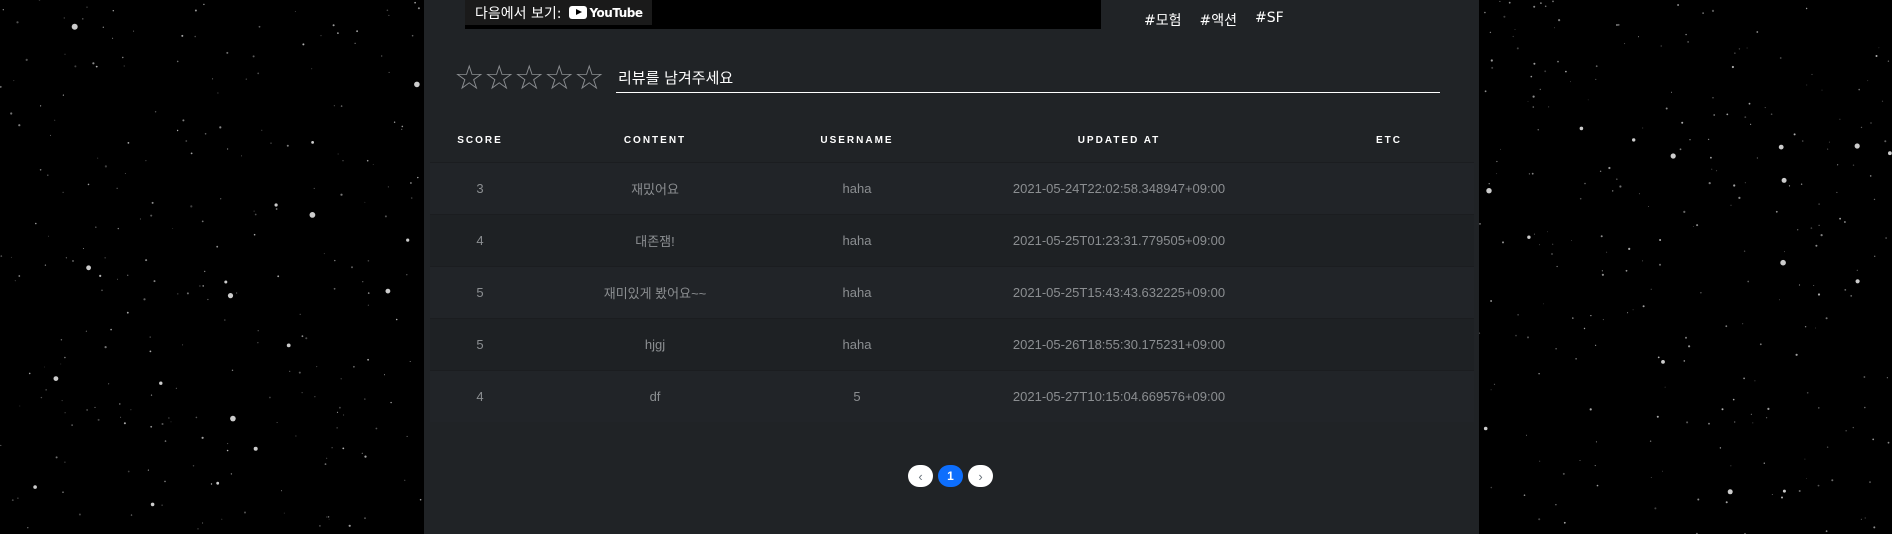 The width and height of the screenshot is (1892, 534). I want to click on cell-score: 5, so click(480, 292).